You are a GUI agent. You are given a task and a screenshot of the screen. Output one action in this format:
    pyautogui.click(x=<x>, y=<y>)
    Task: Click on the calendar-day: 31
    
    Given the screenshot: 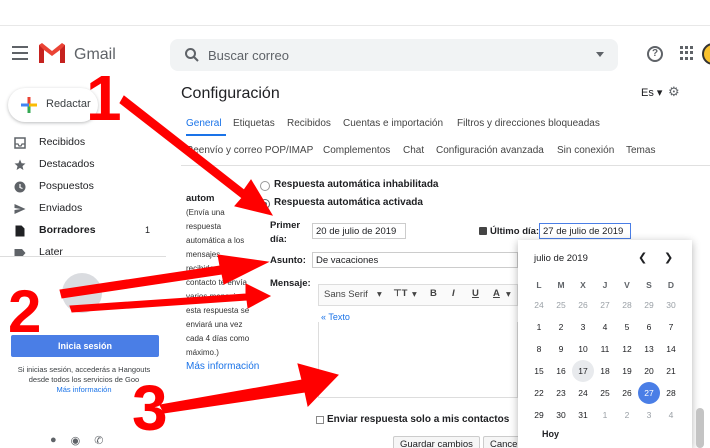 What is the action you would take?
    pyautogui.click(x=583, y=415)
    